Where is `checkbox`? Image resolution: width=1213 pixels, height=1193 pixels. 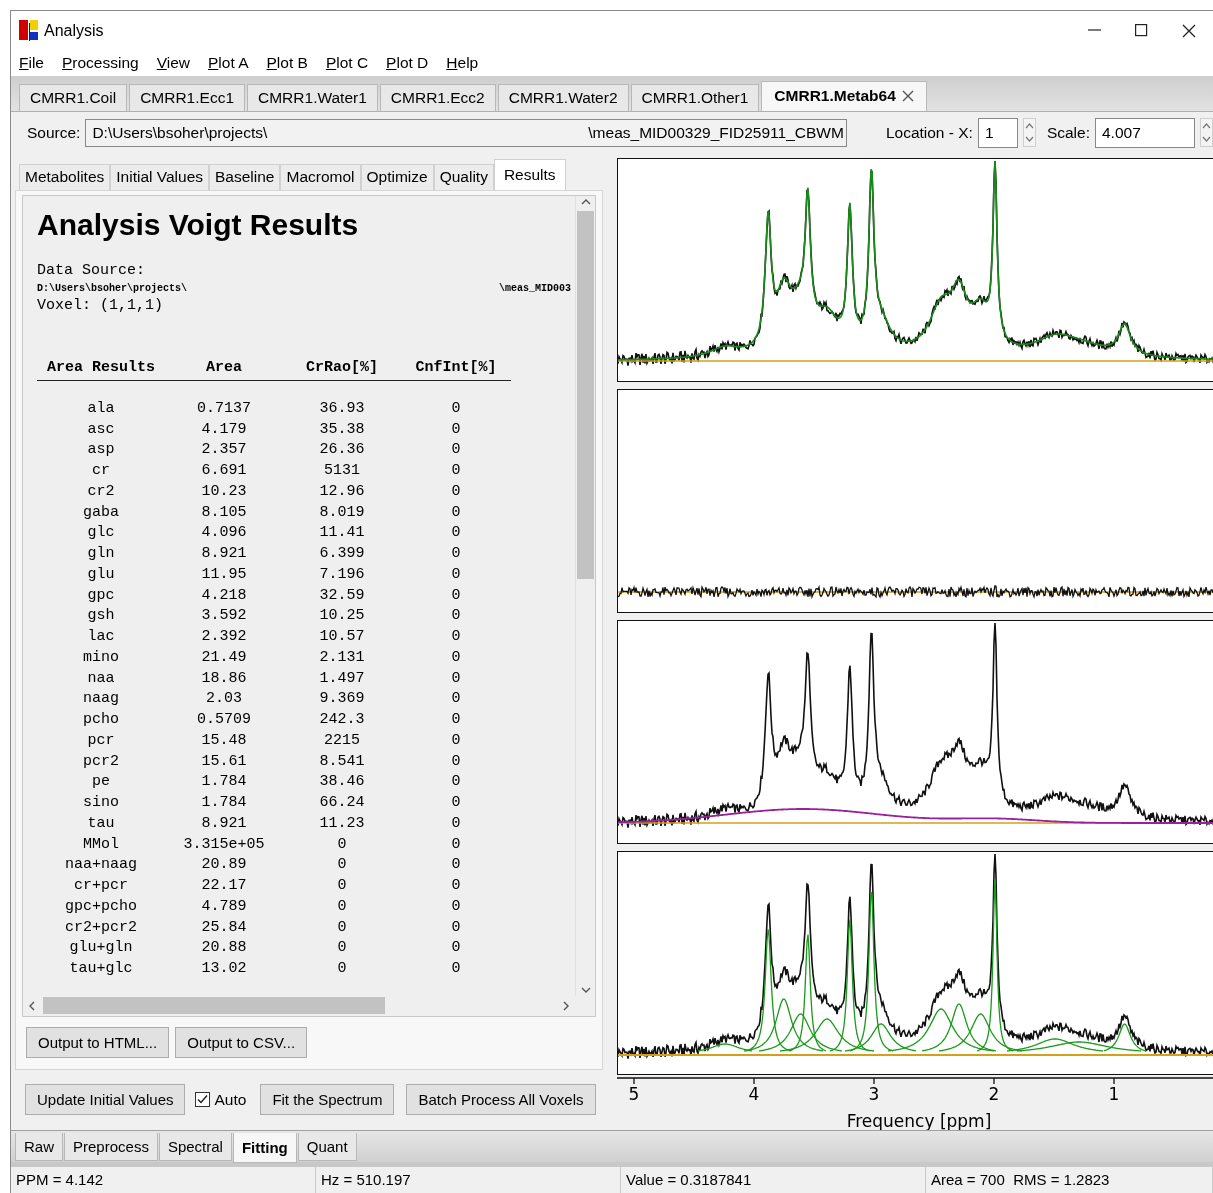
checkbox is located at coordinates (203, 1100).